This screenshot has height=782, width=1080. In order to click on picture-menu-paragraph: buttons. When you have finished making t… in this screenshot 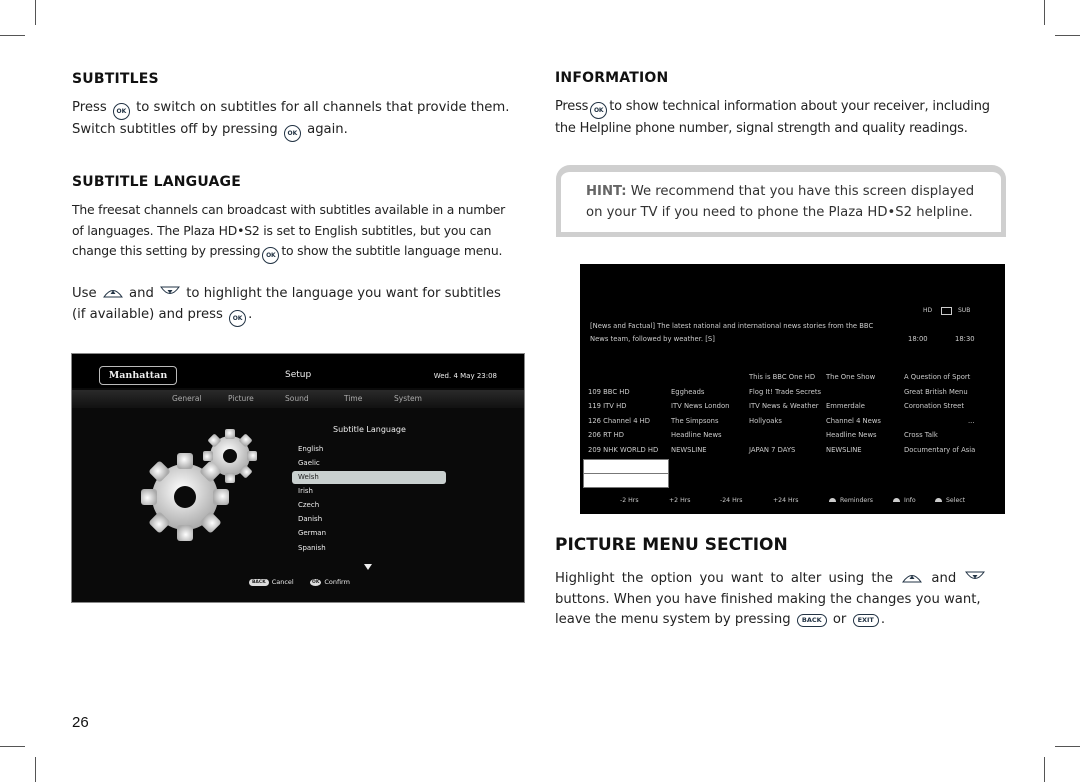, I will do `click(768, 609)`.